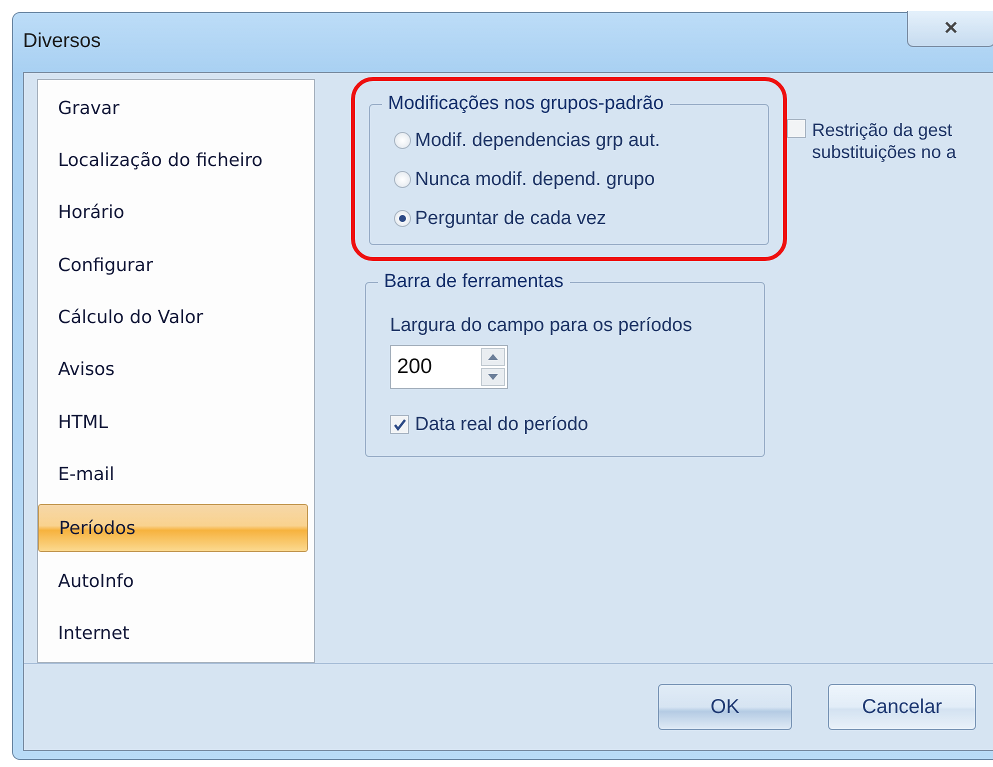  I want to click on category-item: Localização do ficheiro, so click(173, 160).